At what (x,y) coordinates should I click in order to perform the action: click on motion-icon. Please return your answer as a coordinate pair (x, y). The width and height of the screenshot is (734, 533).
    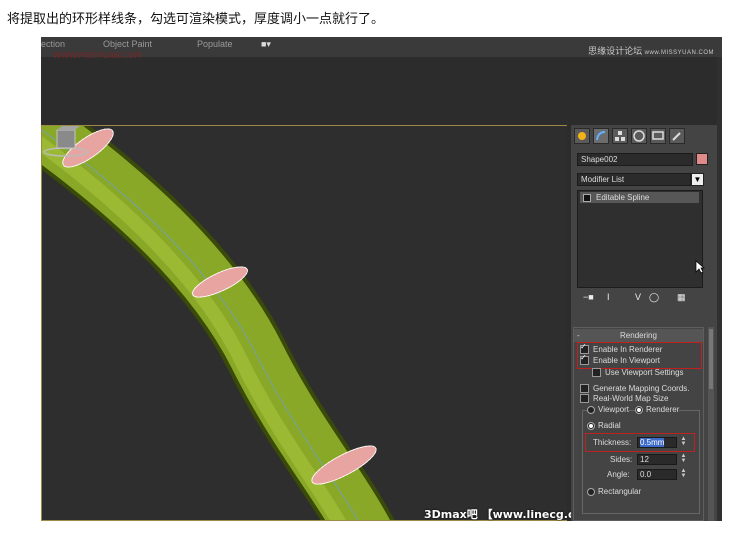
    Looking at the image, I should click on (639, 136).